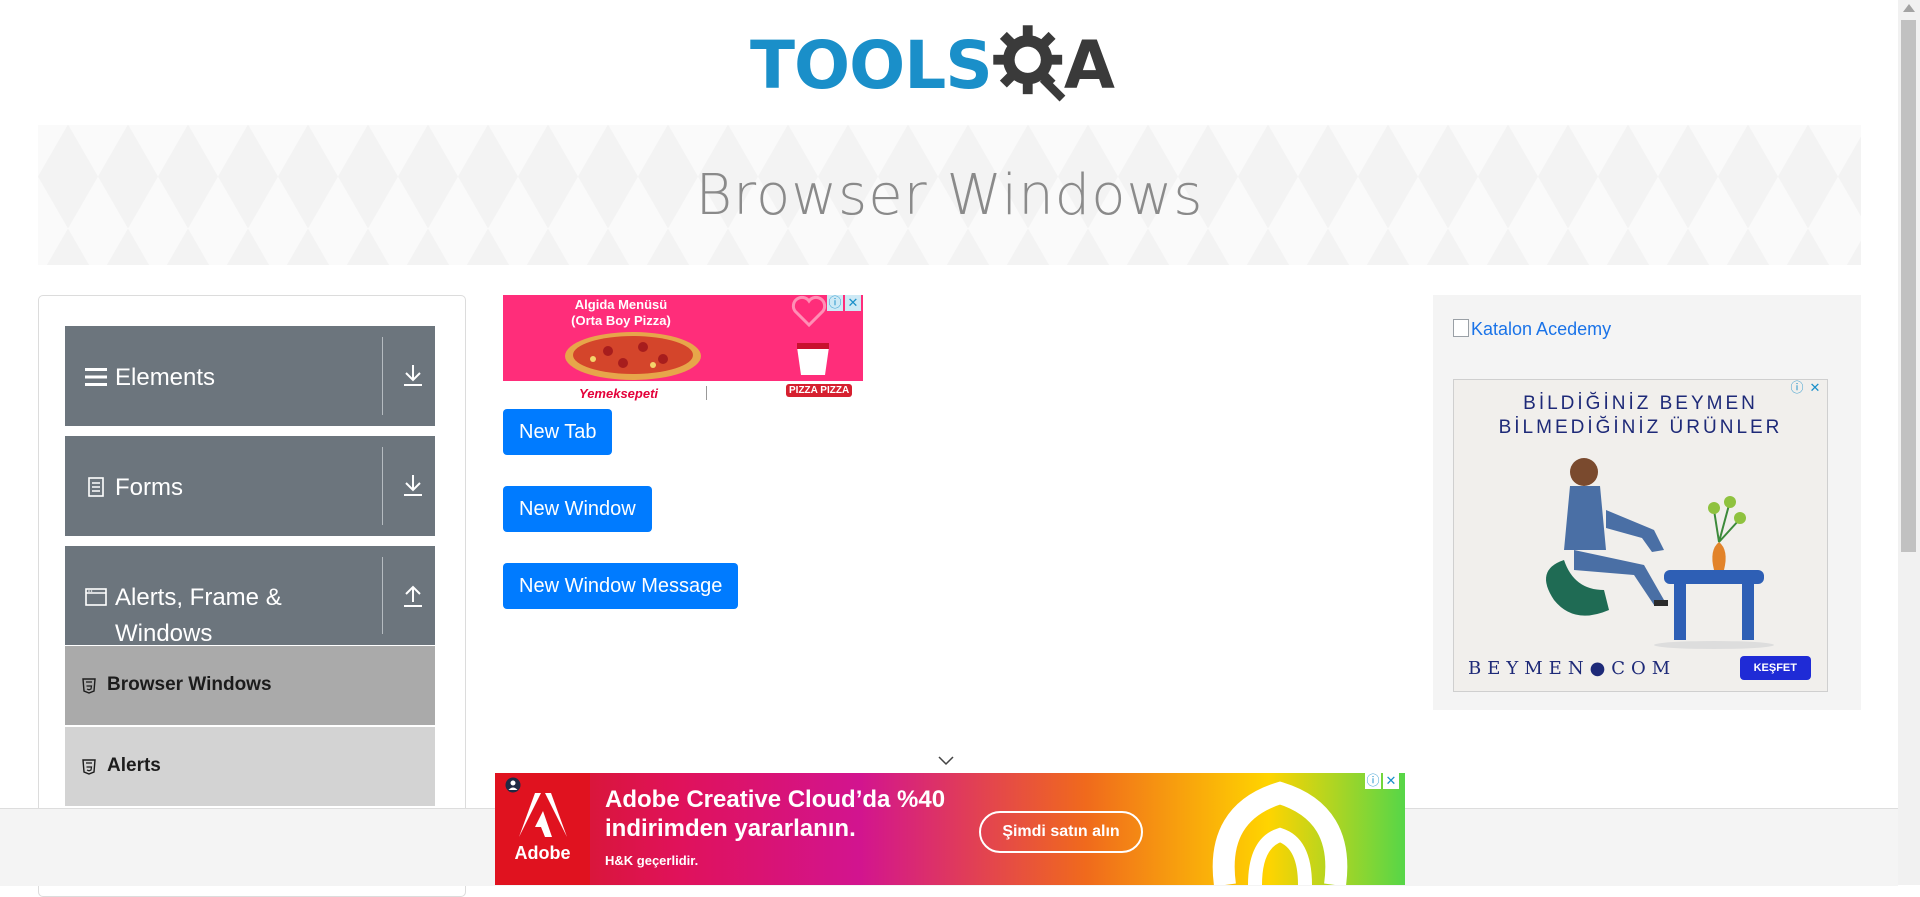 The width and height of the screenshot is (1920, 897). Describe the element at coordinates (250, 486) in the screenshot. I see `sidebar-group-forms: Forms` at that location.